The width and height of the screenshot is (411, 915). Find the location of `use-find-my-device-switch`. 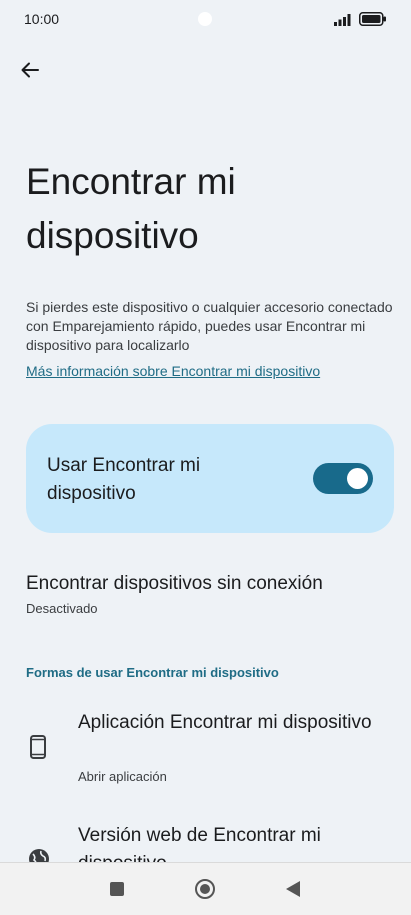

use-find-my-device-switch is located at coordinates (343, 478).